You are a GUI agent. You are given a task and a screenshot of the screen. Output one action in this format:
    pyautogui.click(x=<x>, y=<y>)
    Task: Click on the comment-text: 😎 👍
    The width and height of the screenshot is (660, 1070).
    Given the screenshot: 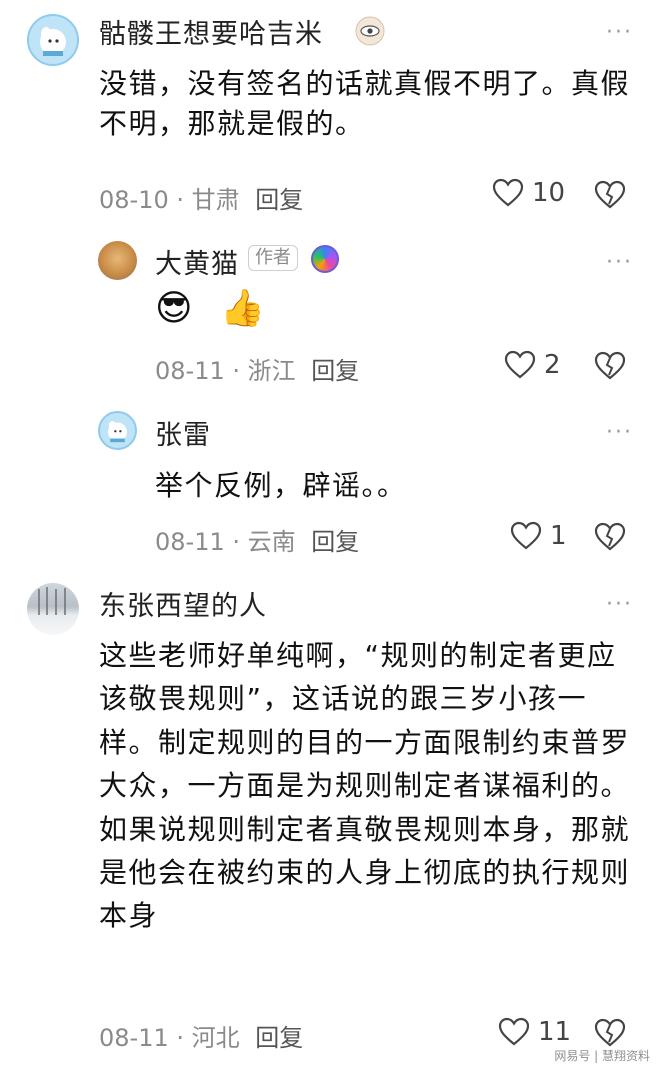 What is the action you would take?
    pyautogui.click(x=214, y=308)
    